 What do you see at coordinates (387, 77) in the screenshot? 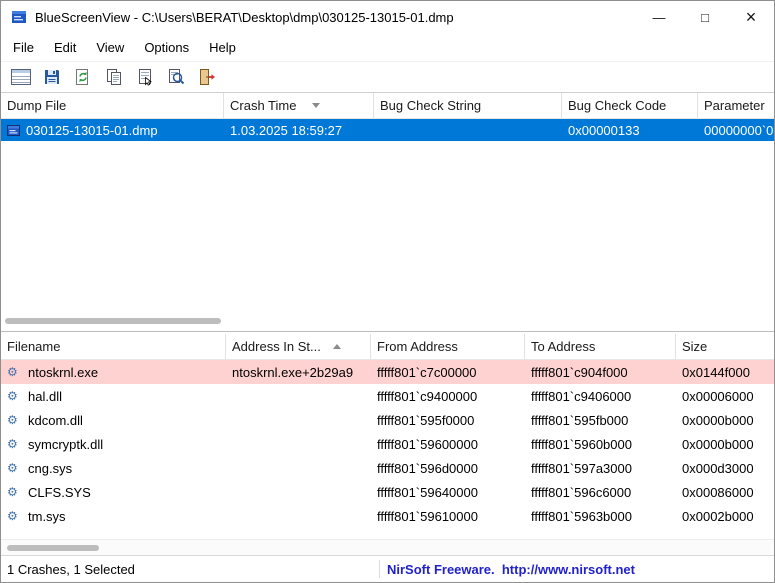
I see `toolbar` at bounding box center [387, 77].